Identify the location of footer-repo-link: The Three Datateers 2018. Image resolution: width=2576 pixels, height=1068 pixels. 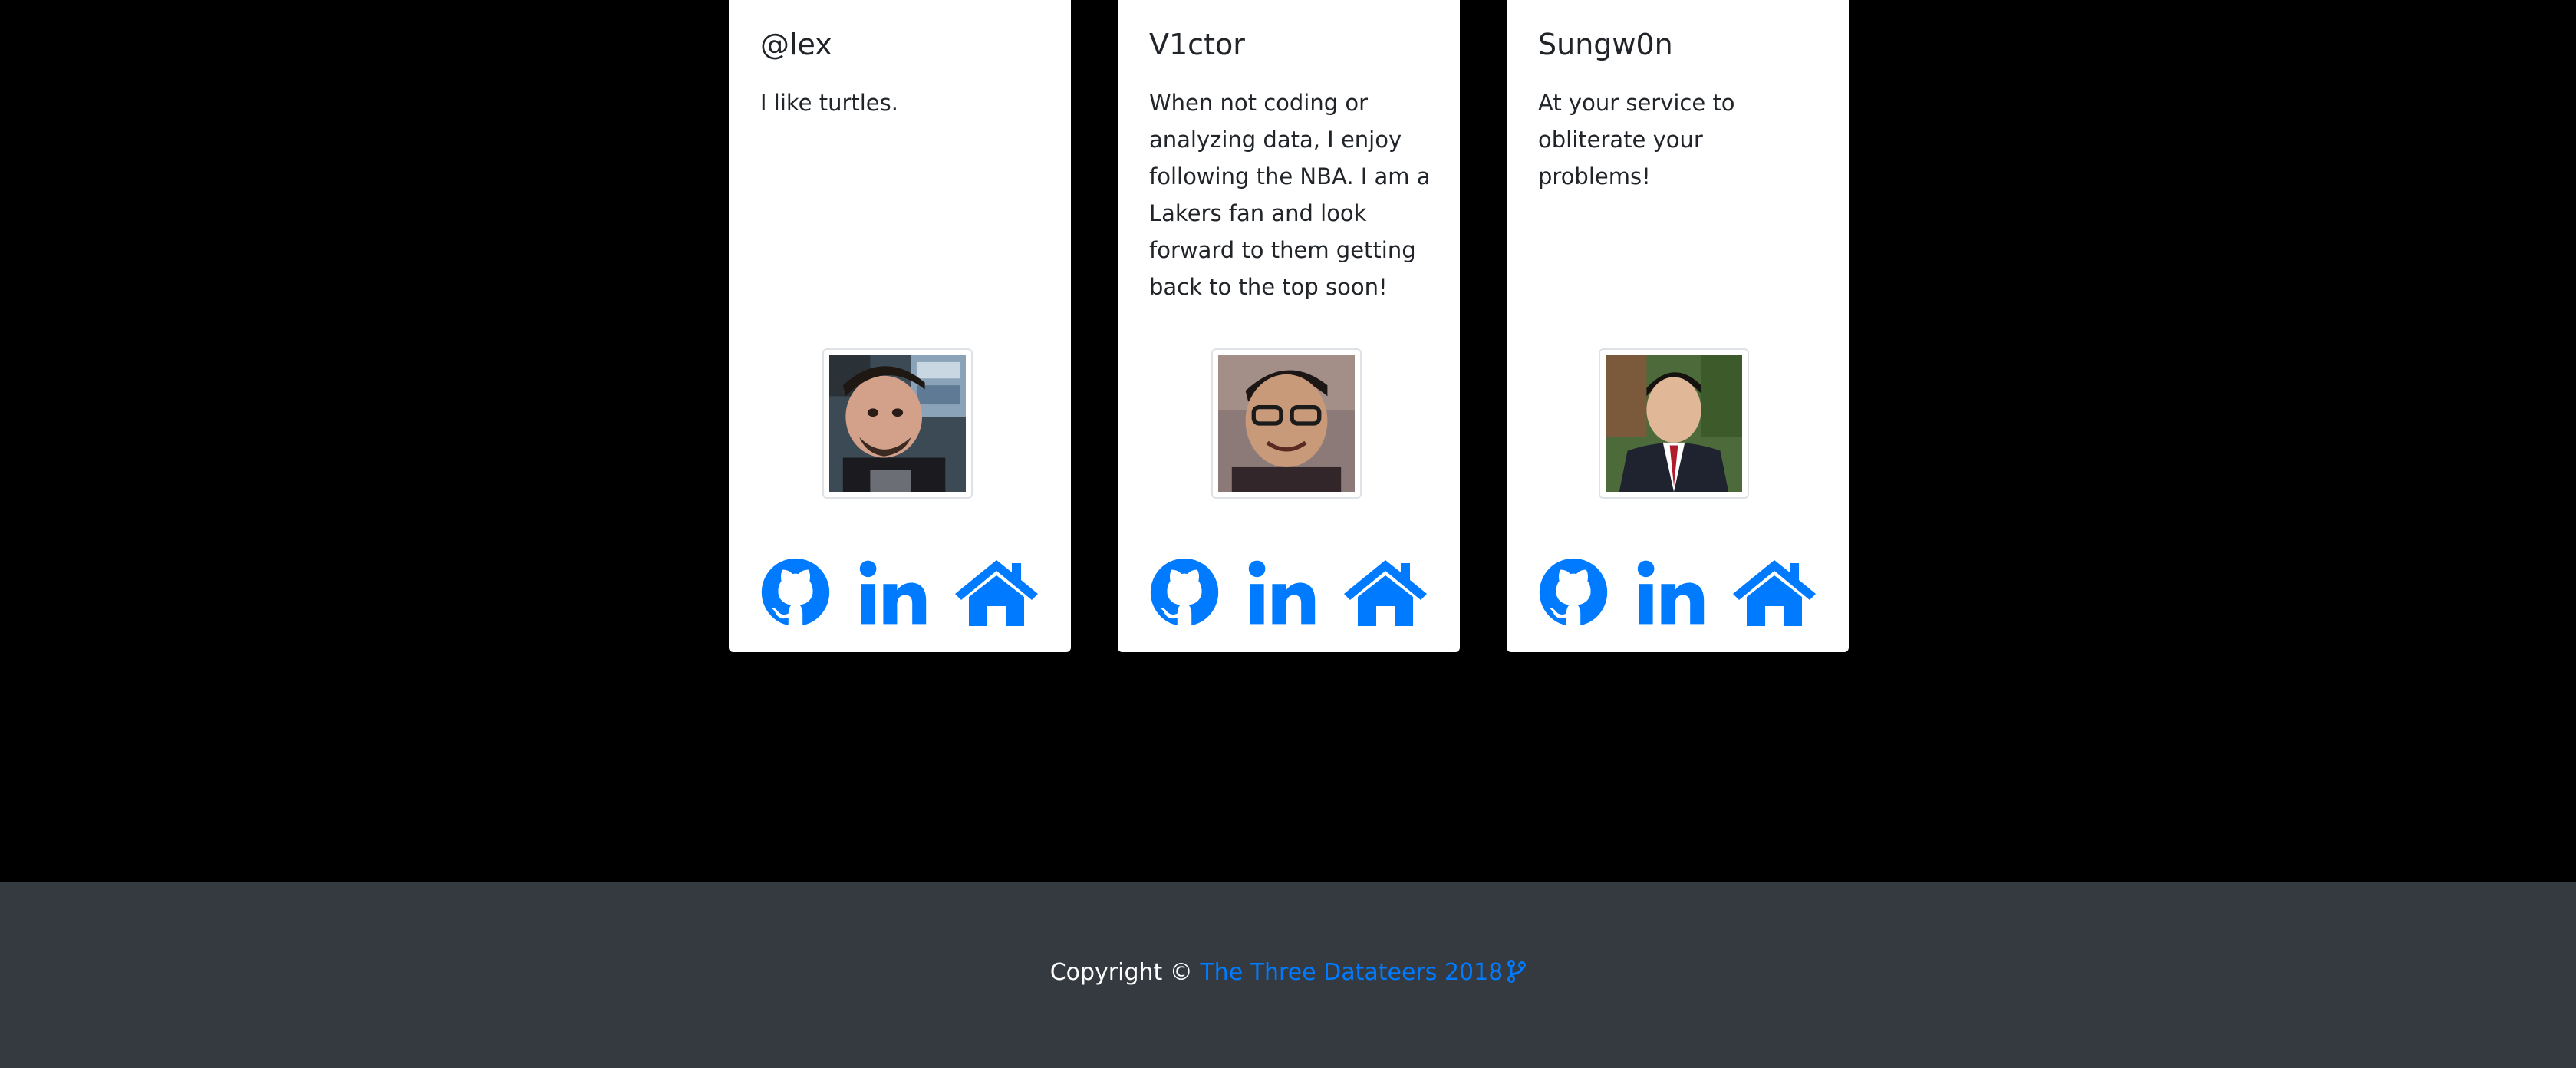
(1363, 973).